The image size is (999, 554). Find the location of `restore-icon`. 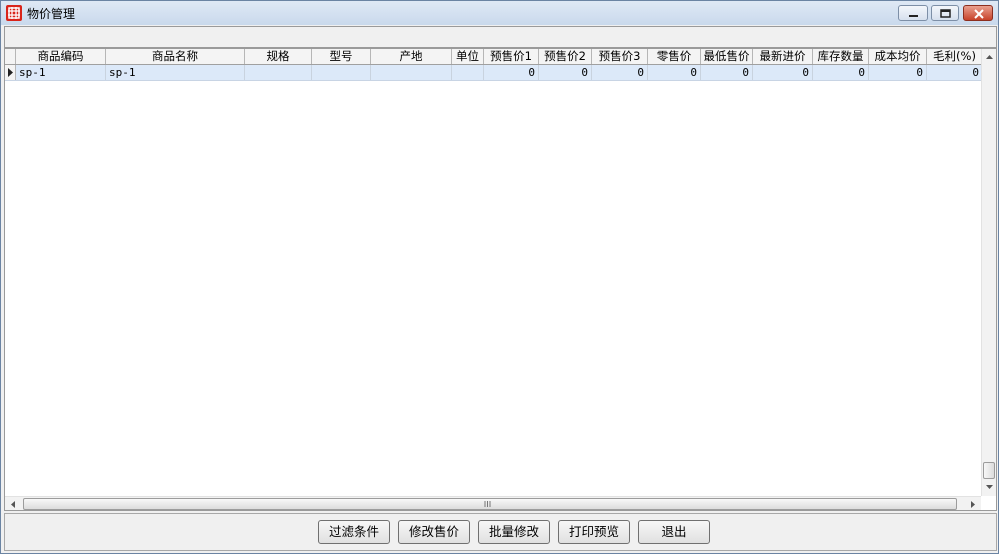

restore-icon is located at coordinates (945, 13).